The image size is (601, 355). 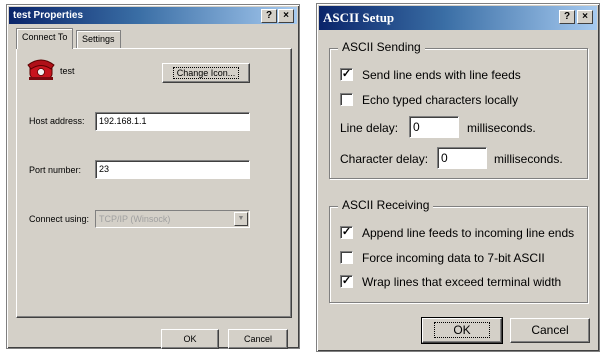 I want to click on line-delay-unit: milliseconds., so click(x=501, y=128).